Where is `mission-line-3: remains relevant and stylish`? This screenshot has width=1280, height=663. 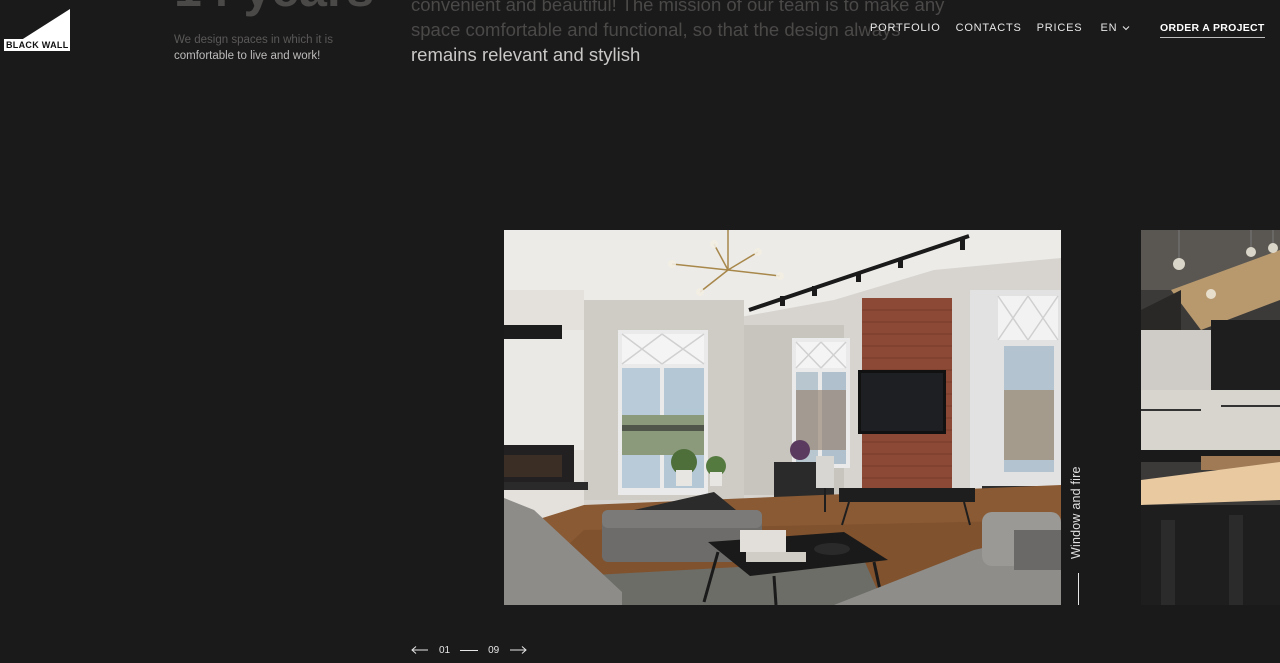 mission-line-3: remains relevant and stylish is located at coordinates (526, 54).